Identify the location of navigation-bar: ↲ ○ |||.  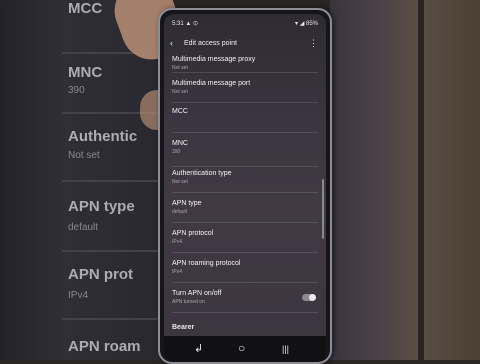
(245, 349).